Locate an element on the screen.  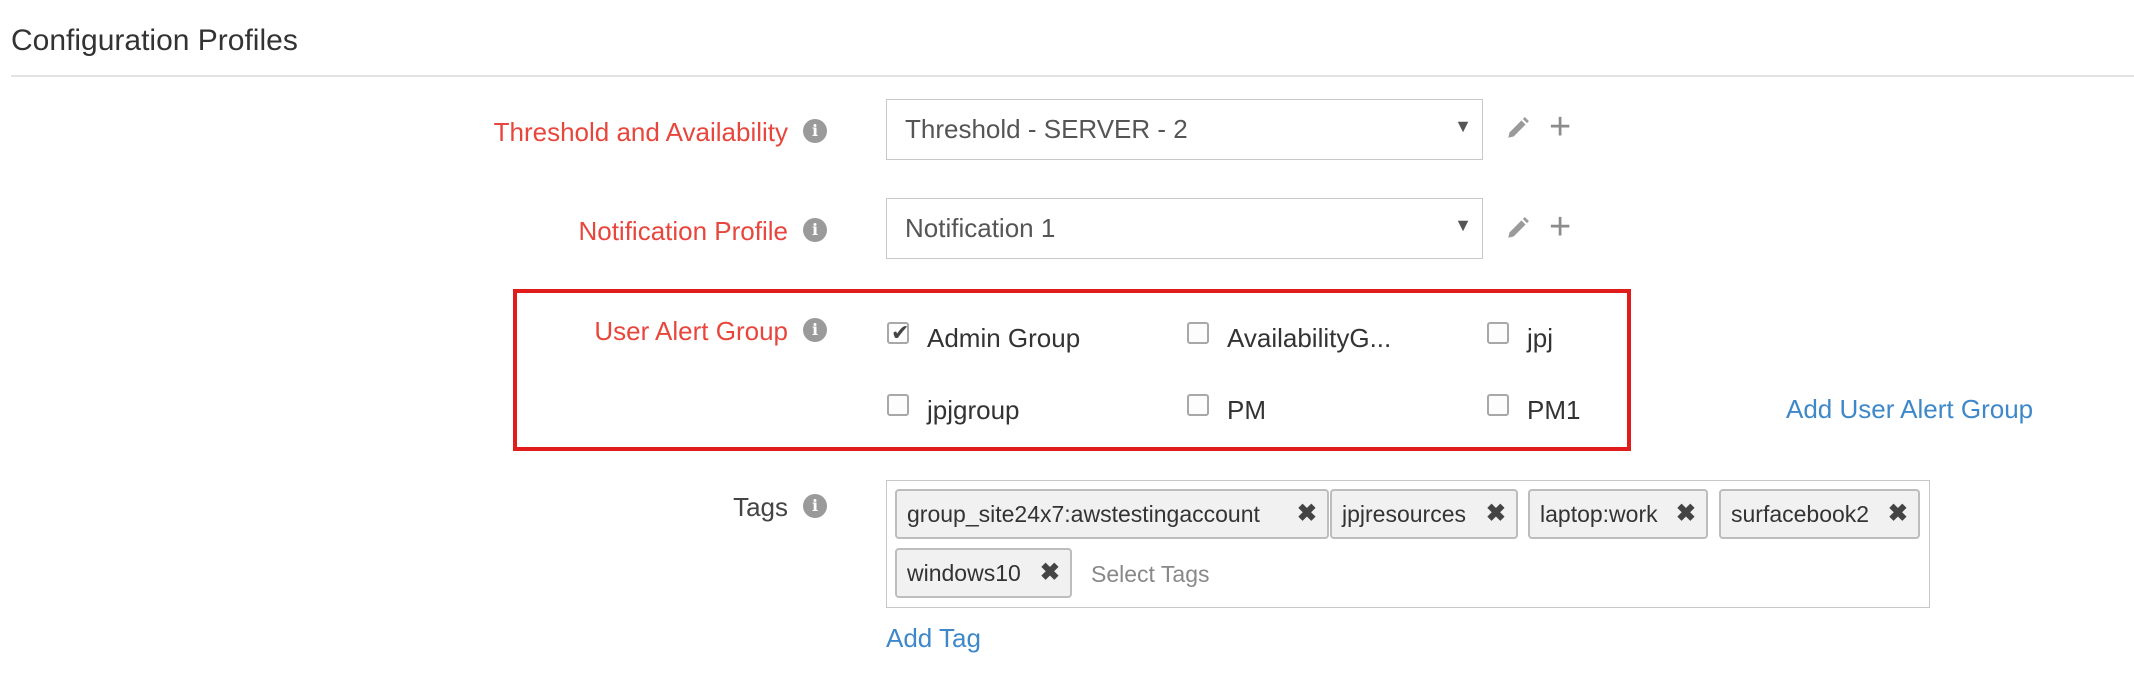
tag-chip: windows10 ✖ is located at coordinates (983, 573).